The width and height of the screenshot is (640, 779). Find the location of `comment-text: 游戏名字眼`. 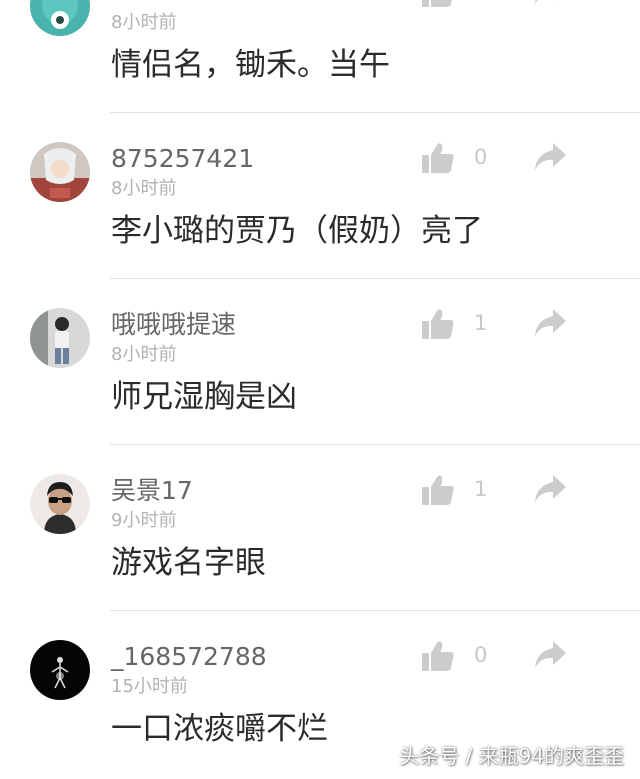

comment-text: 游戏名字眼 is located at coordinates (188, 563).